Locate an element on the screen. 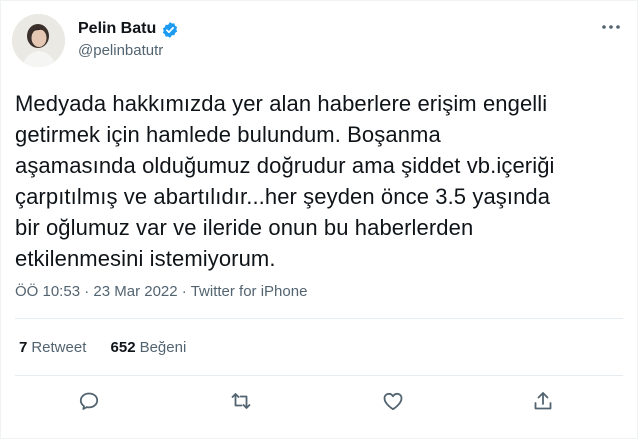  tweet-source: Twitter for iPhone is located at coordinates (249, 291).